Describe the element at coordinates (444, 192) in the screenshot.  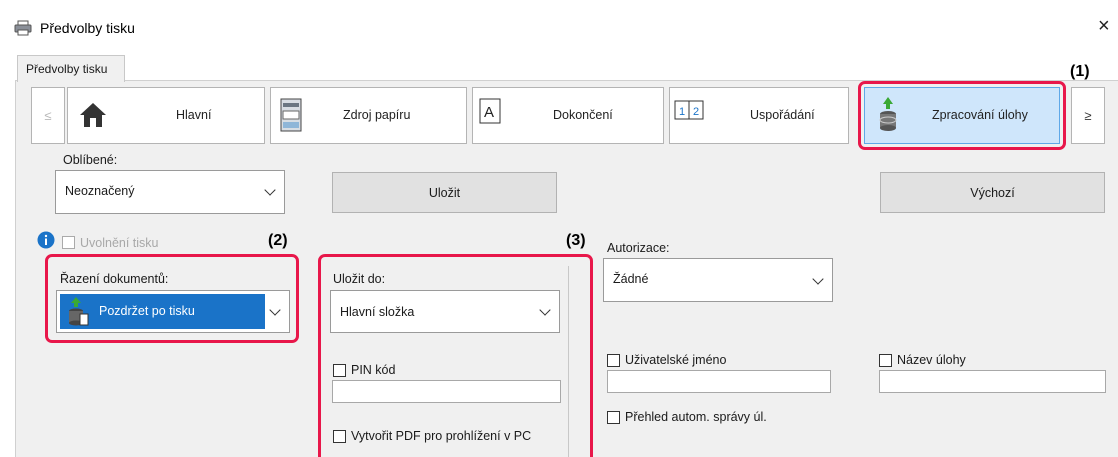
I see `save-button: Uložit` at that location.